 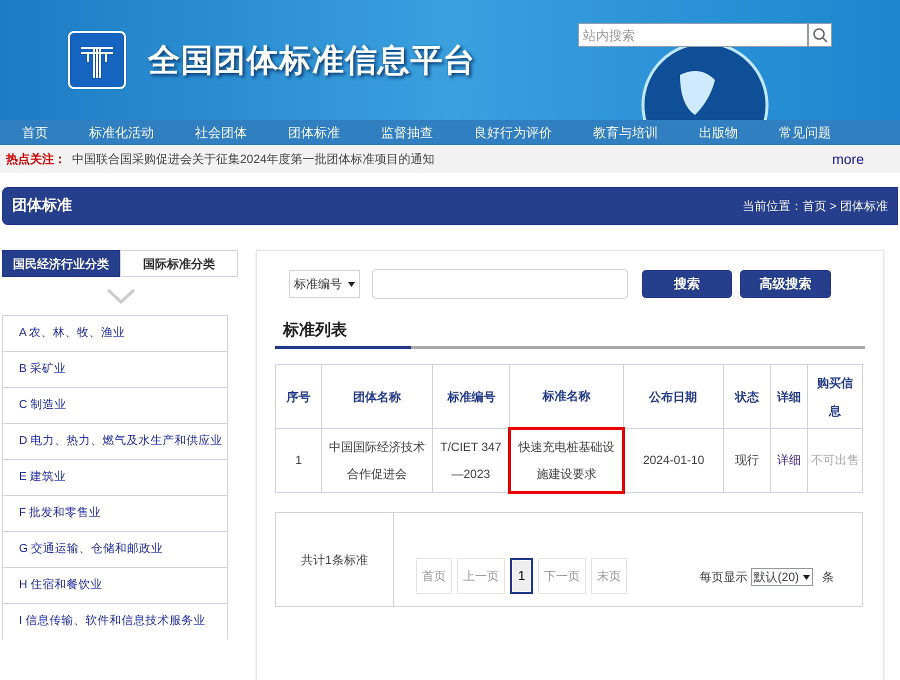 I want to click on table-cell: 中国国际经济技术合作促进会, so click(x=377, y=460).